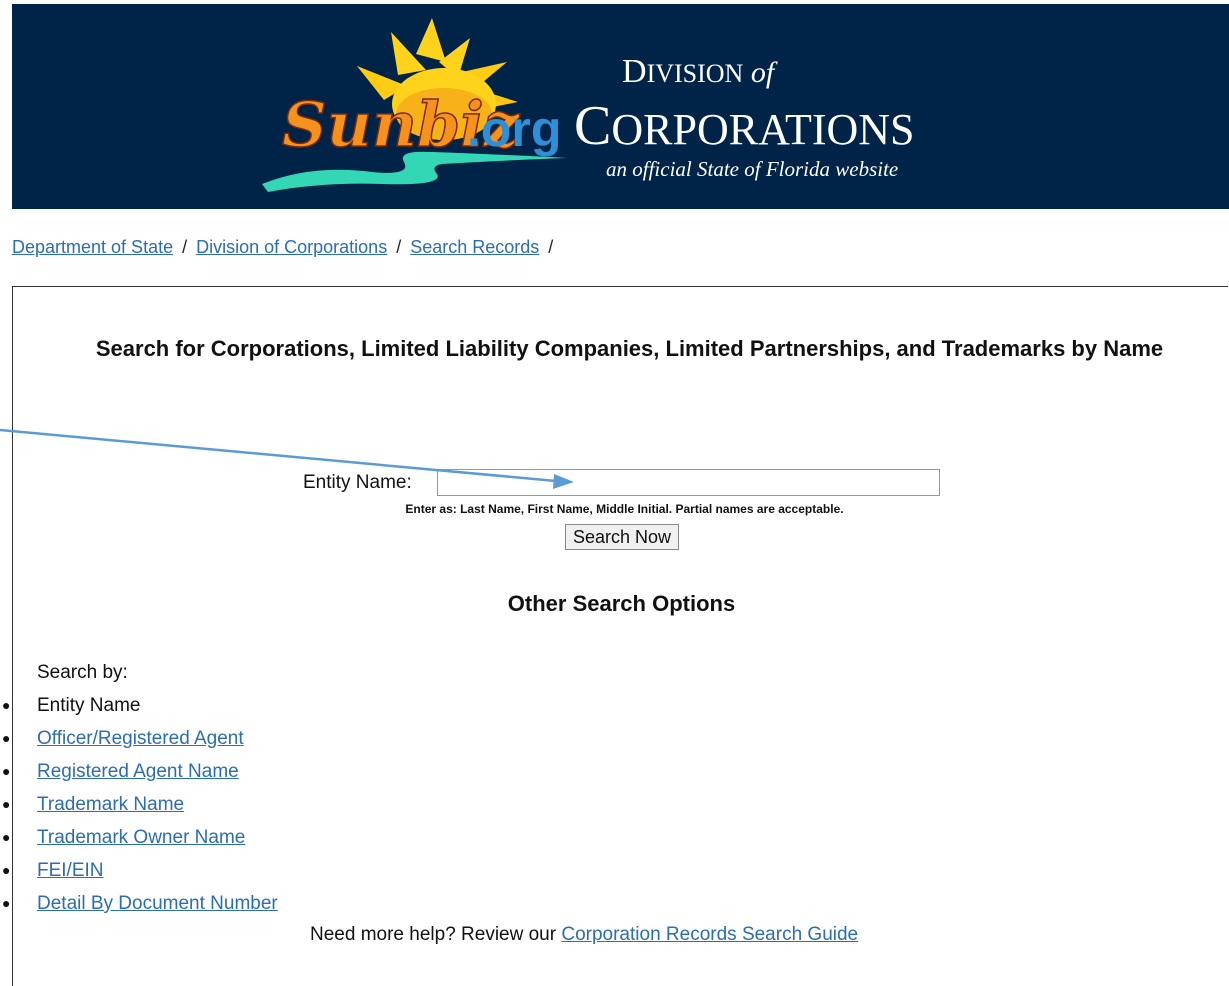 This screenshot has height=986, width=1229. Describe the element at coordinates (709, 934) in the screenshot. I see `search-guide-link: Corporation Records Search Guide` at that location.